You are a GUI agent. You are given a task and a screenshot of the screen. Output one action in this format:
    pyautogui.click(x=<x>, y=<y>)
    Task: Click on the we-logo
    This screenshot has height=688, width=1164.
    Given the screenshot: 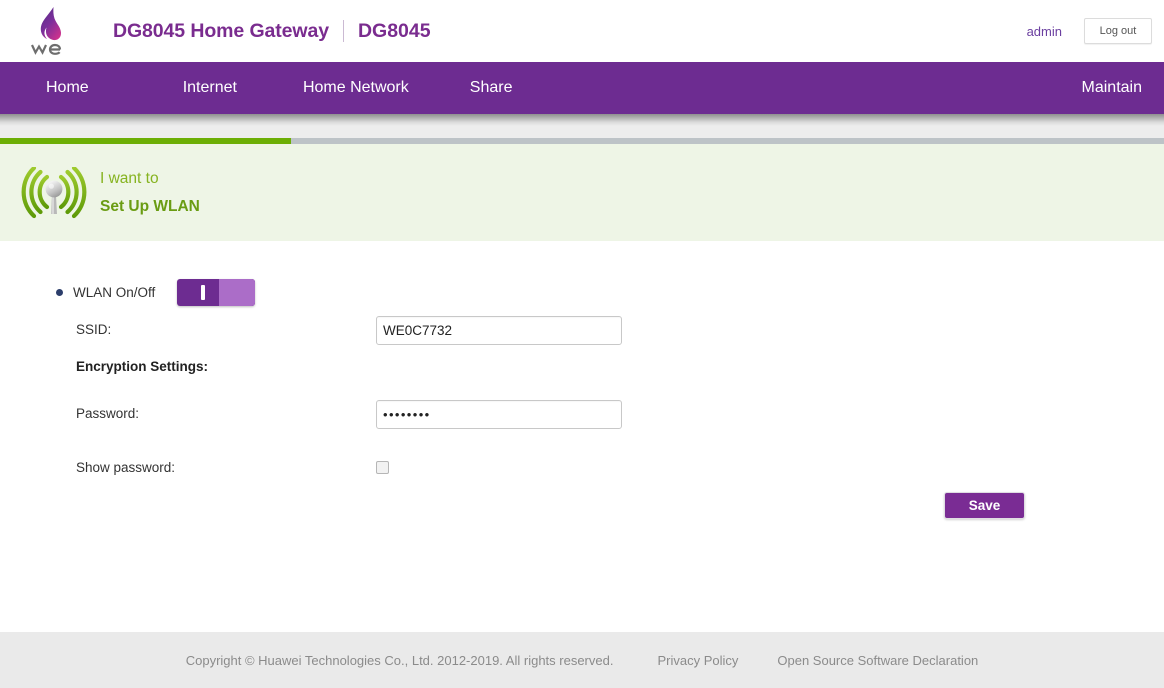 What is the action you would take?
    pyautogui.click(x=49, y=31)
    